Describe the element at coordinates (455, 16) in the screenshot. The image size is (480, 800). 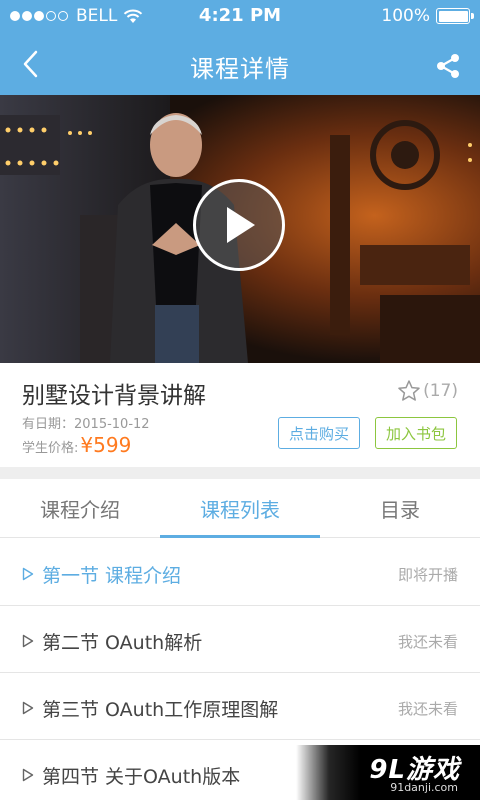
I see `battery-icon` at that location.